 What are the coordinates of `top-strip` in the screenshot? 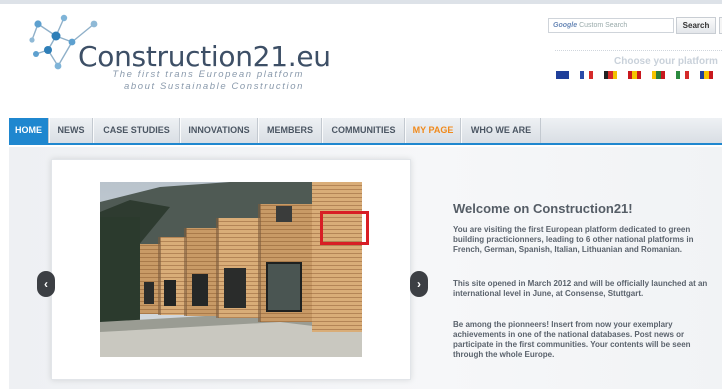 It's located at (361, 2).